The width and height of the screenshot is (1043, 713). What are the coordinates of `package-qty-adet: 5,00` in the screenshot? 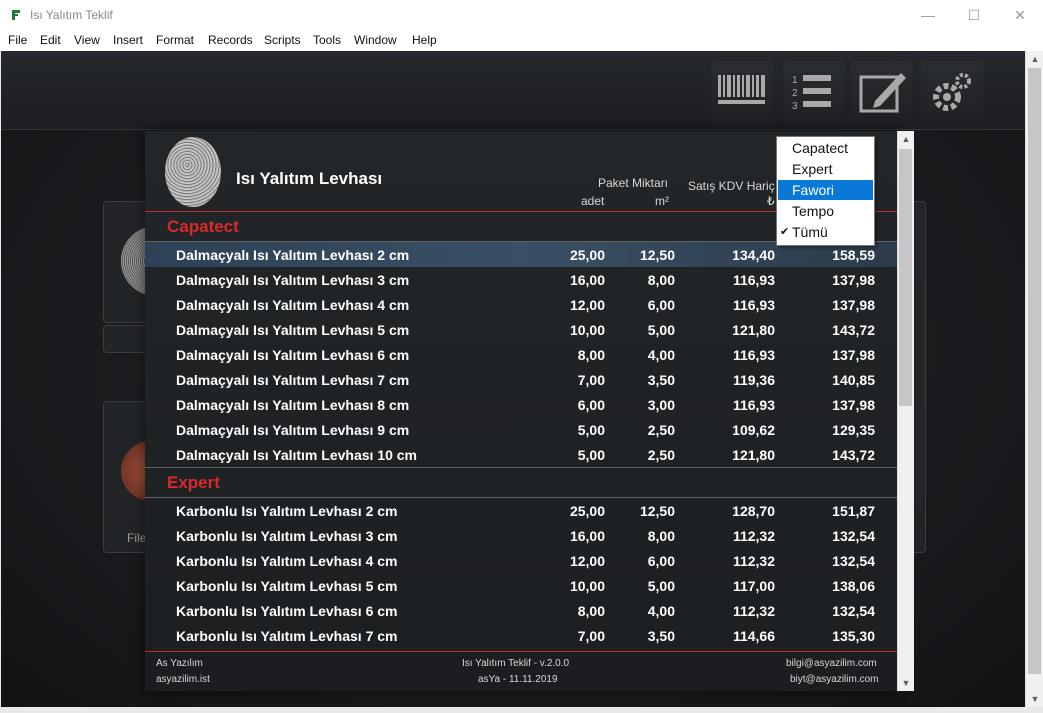 It's located at (591, 430).